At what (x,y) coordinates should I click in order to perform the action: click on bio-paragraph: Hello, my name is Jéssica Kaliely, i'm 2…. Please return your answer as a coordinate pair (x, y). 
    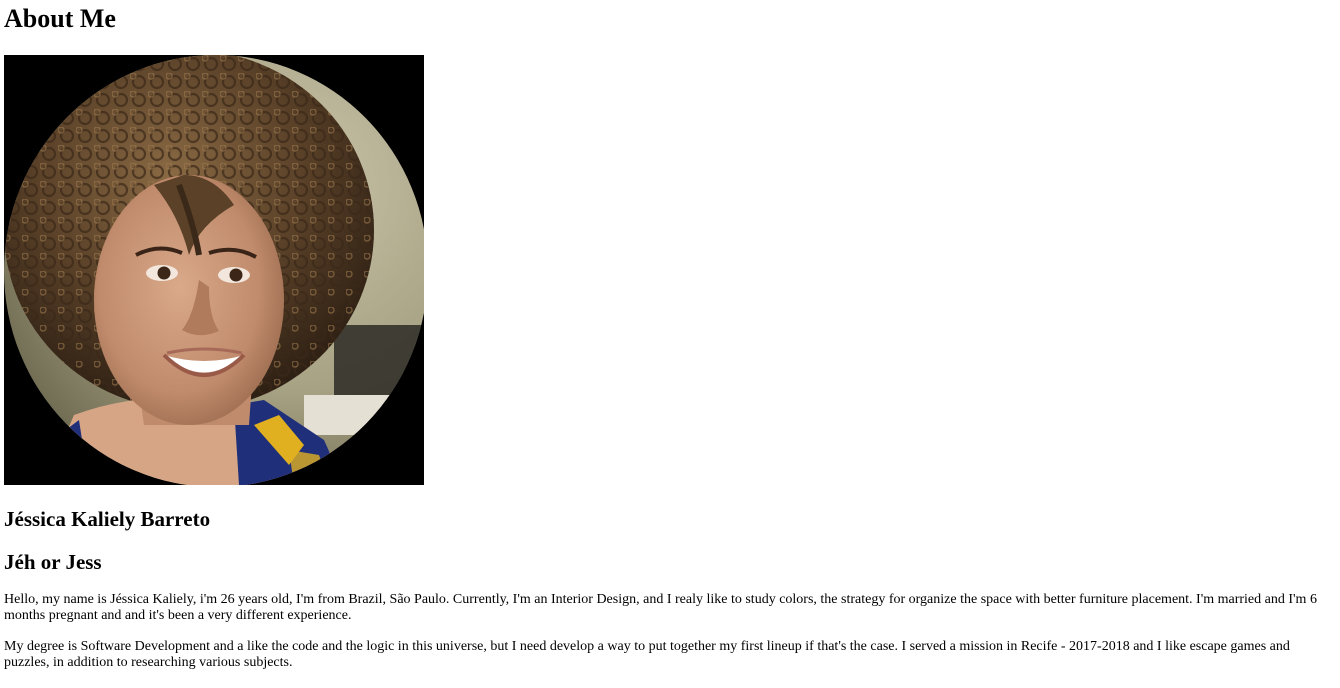
    Looking at the image, I should click on (660, 607).